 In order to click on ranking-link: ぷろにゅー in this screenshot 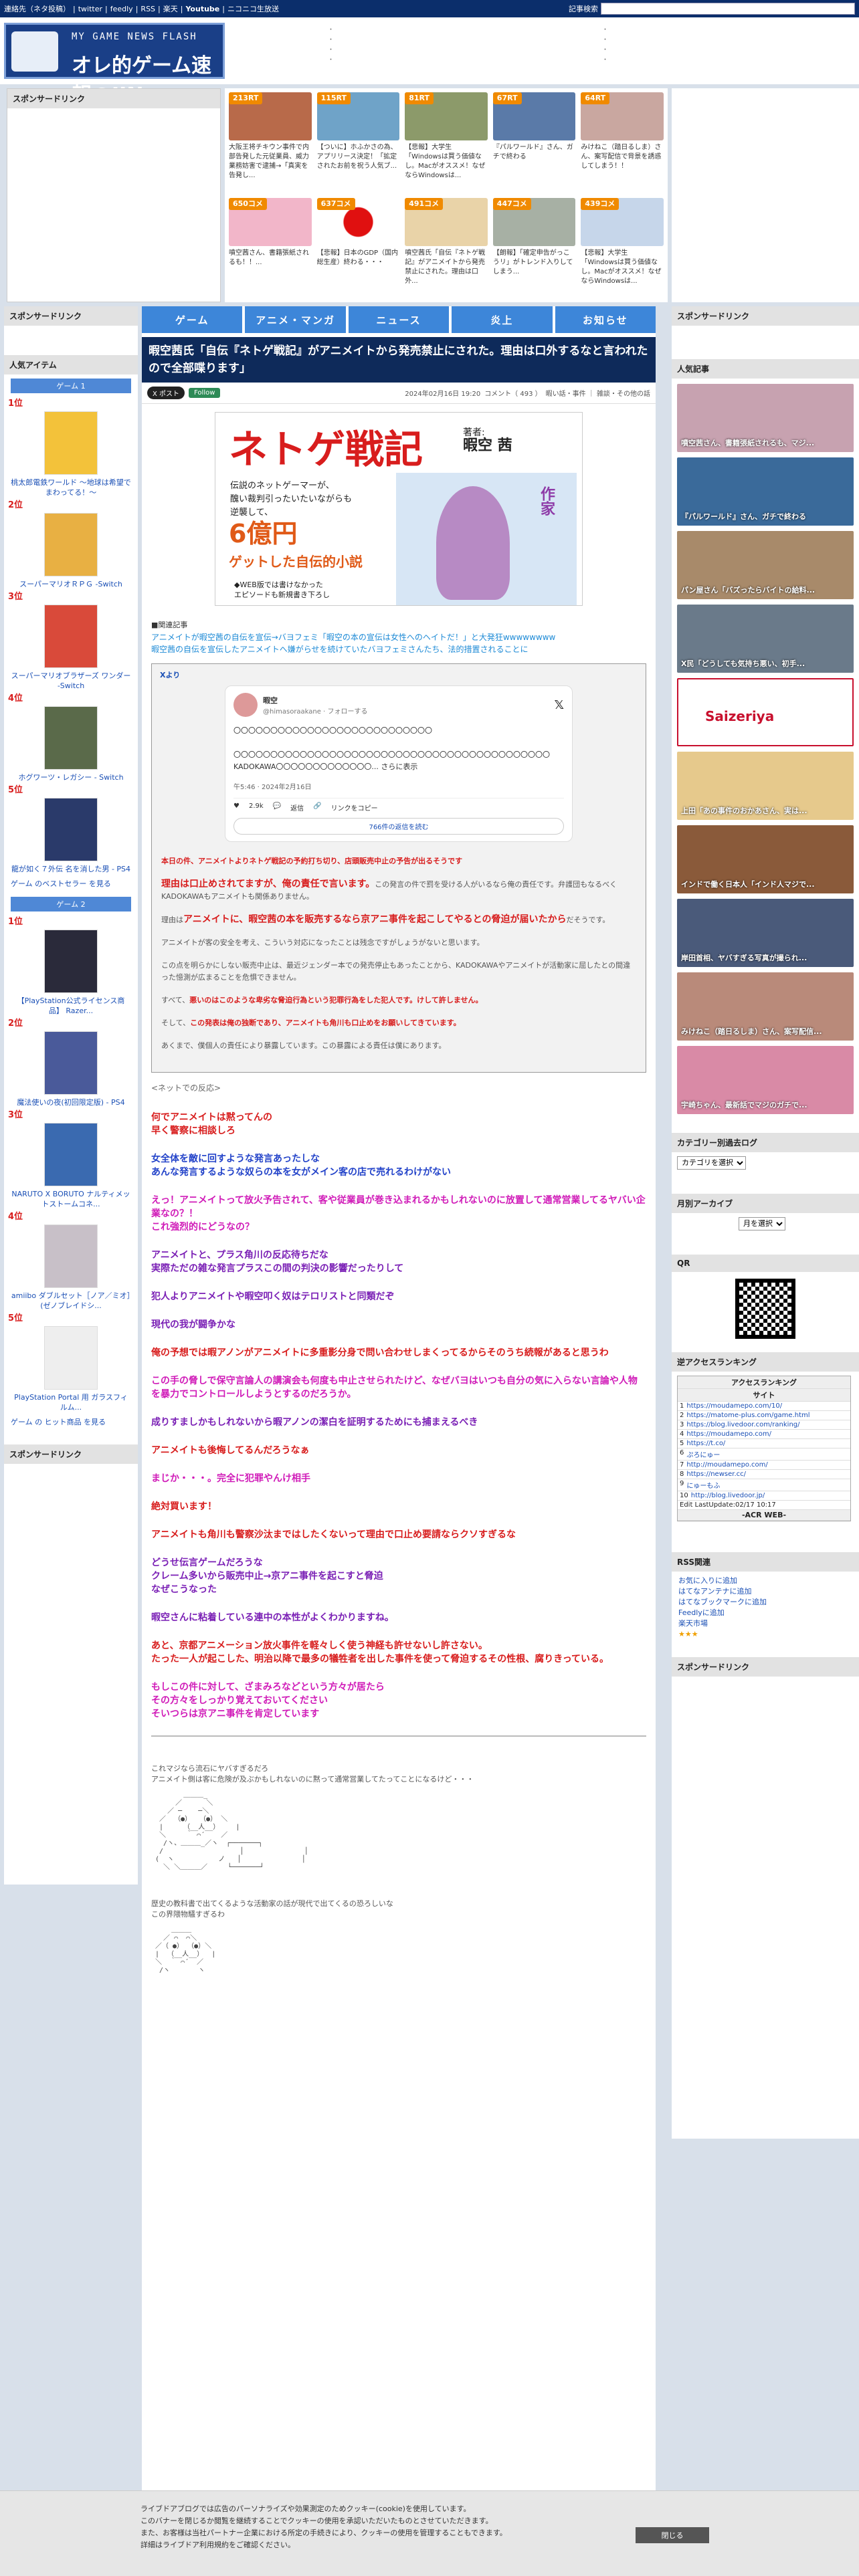, I will do `click(703, 1454)`.